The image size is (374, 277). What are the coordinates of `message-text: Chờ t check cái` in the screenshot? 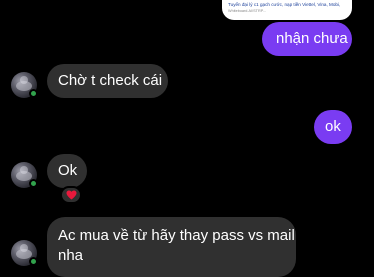 It's located at (110, 80).